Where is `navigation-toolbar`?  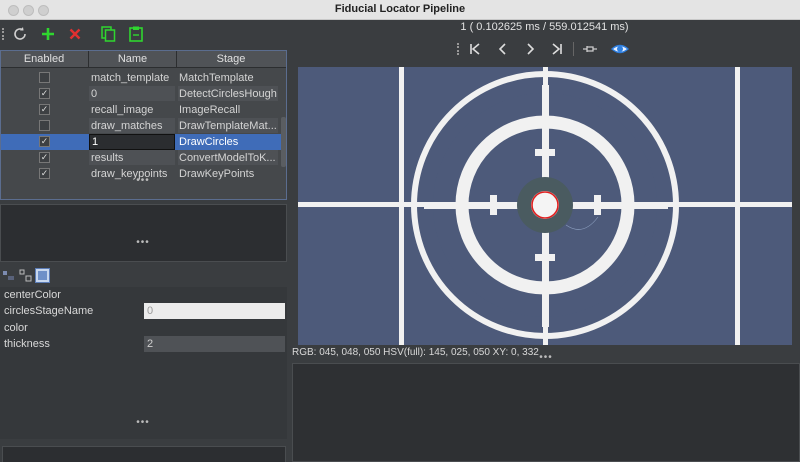 navigation-toolbar is located at coordinates (549, 50).